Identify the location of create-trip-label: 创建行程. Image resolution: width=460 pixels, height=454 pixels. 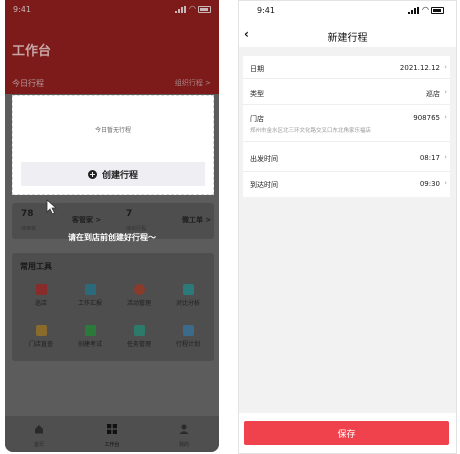
(119, 175).